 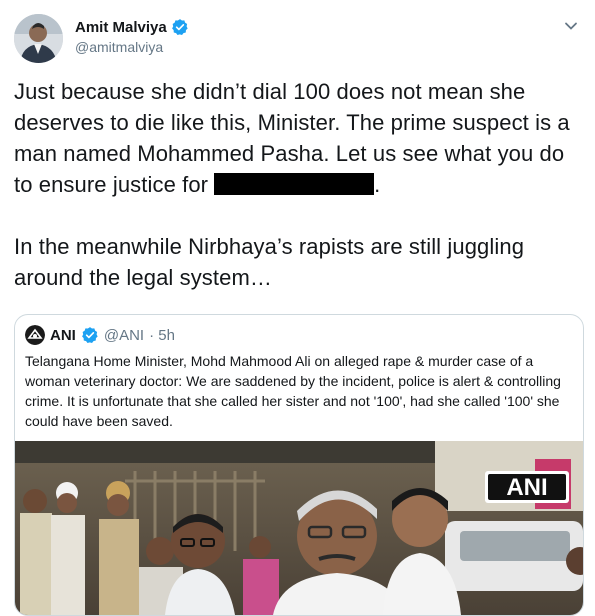 I want to click on quoted-author-name: ANI, so click(x=63, y=335).